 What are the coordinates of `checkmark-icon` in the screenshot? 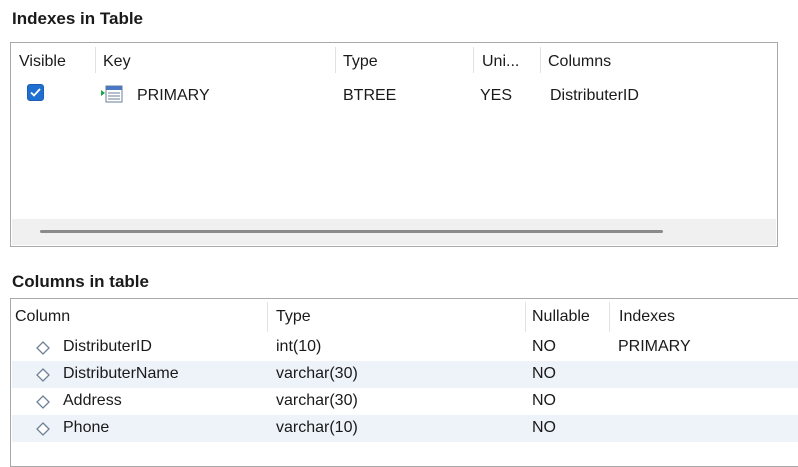 It's located at (35, 92).